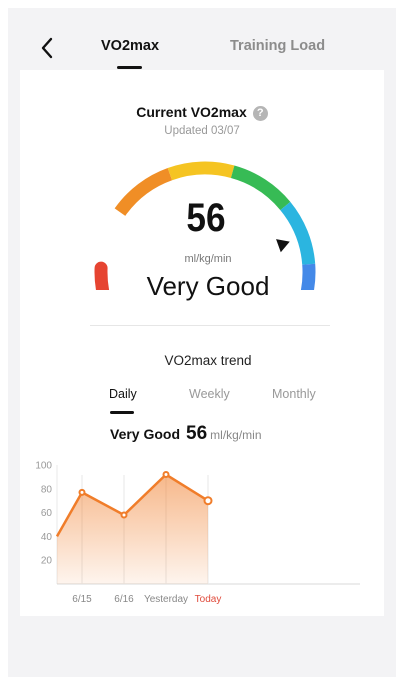 The image size is (396, 677). What do you see at coordinates (145, 434) in the screenshot?
I see `summary-level: Very Good` at bounding box center [145, 434].